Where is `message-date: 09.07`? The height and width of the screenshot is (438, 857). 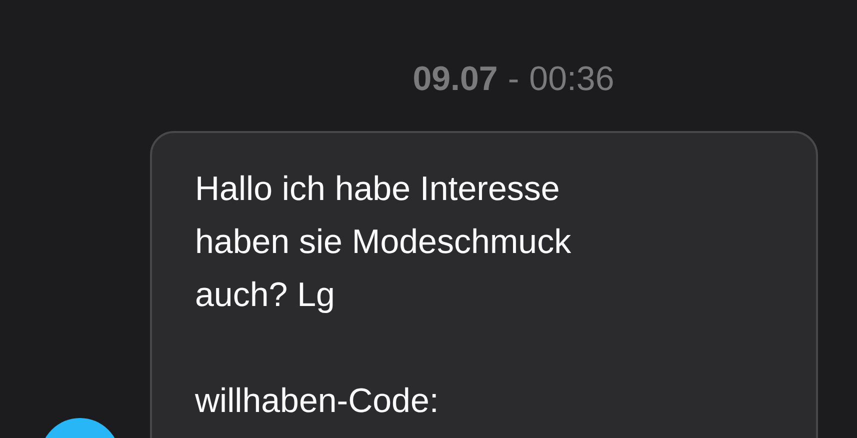
message-date: 09.07 is located at coordinates (455, 79).